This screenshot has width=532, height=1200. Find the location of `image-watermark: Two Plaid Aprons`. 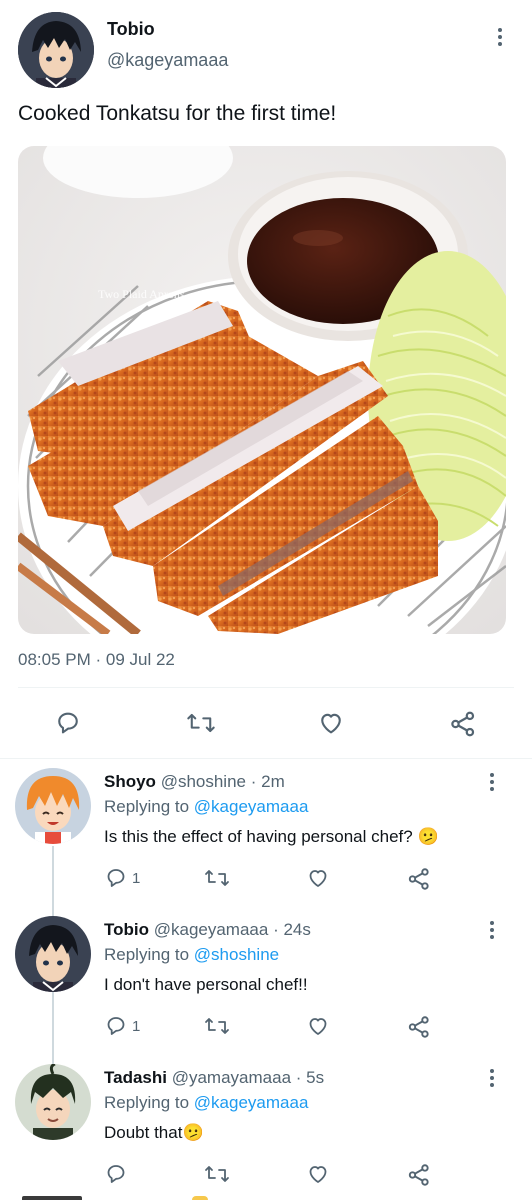

image-watermark: Two Plaid Aprons is located at coordinates (141, 294).